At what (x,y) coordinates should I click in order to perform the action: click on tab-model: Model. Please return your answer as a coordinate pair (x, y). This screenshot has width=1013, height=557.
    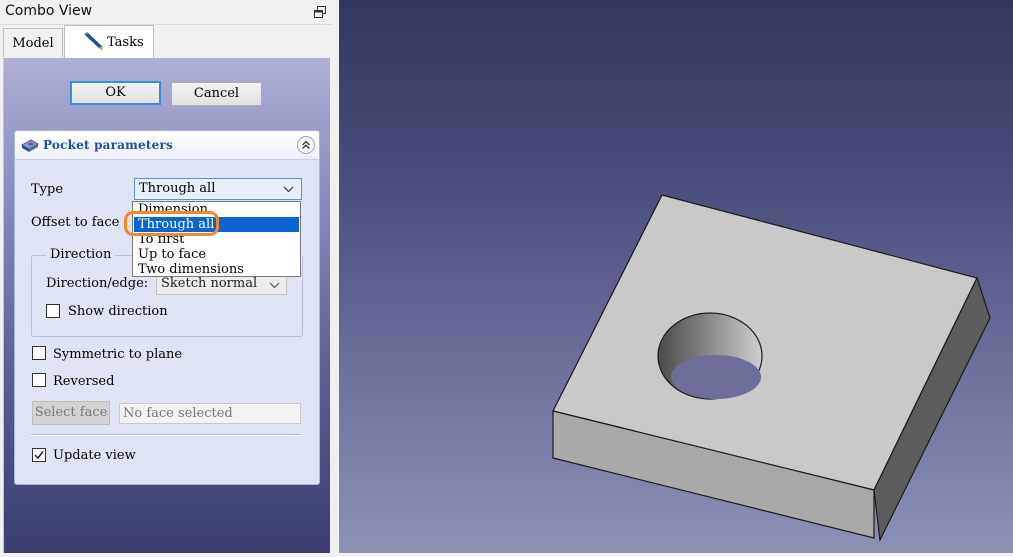
    Looking at the image, I should click on (33, 42).